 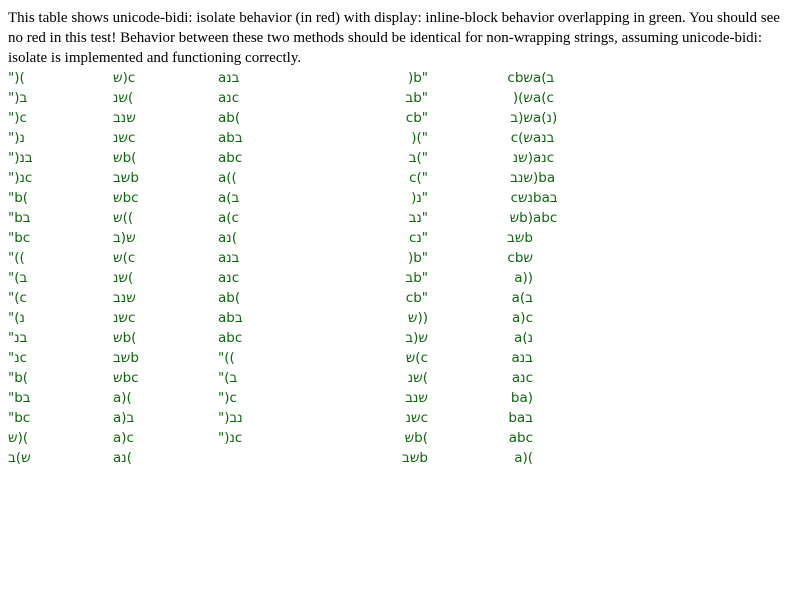 What do you see at coordinates (18, 438) in the screenshot?
I see `bidi-test-cell: ש)(` at bounding box center [18, 438].